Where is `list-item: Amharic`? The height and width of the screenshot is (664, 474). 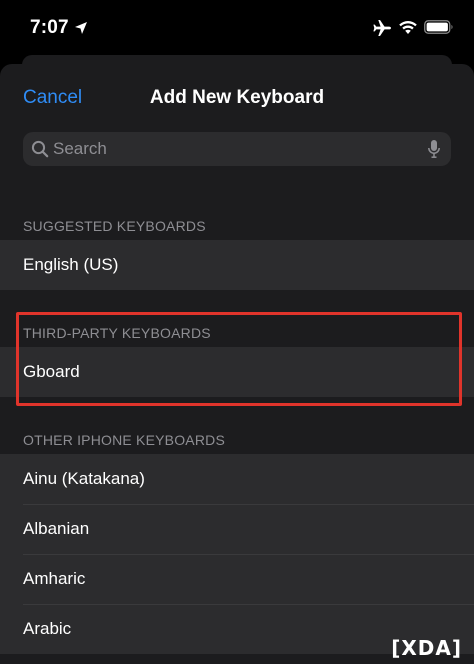 list-item: Amharic is located at coordinates (237, 579).